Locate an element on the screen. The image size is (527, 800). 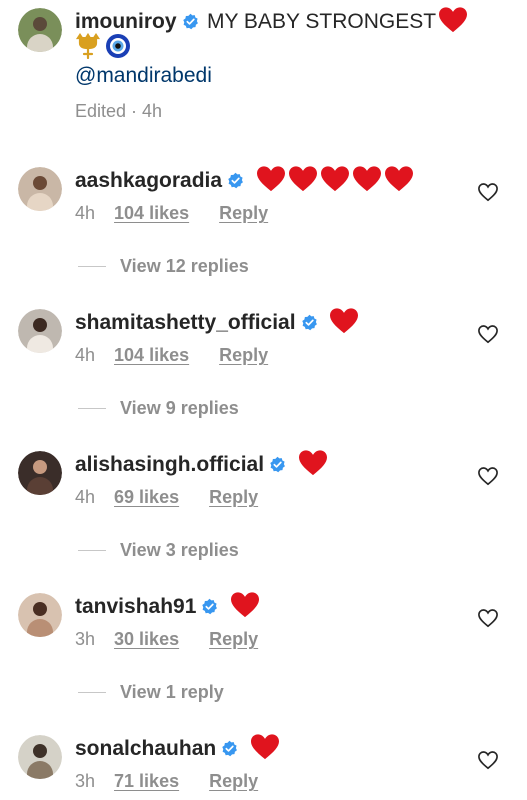
comment-line: aashkagoradia is located at coordinates (244, 179).